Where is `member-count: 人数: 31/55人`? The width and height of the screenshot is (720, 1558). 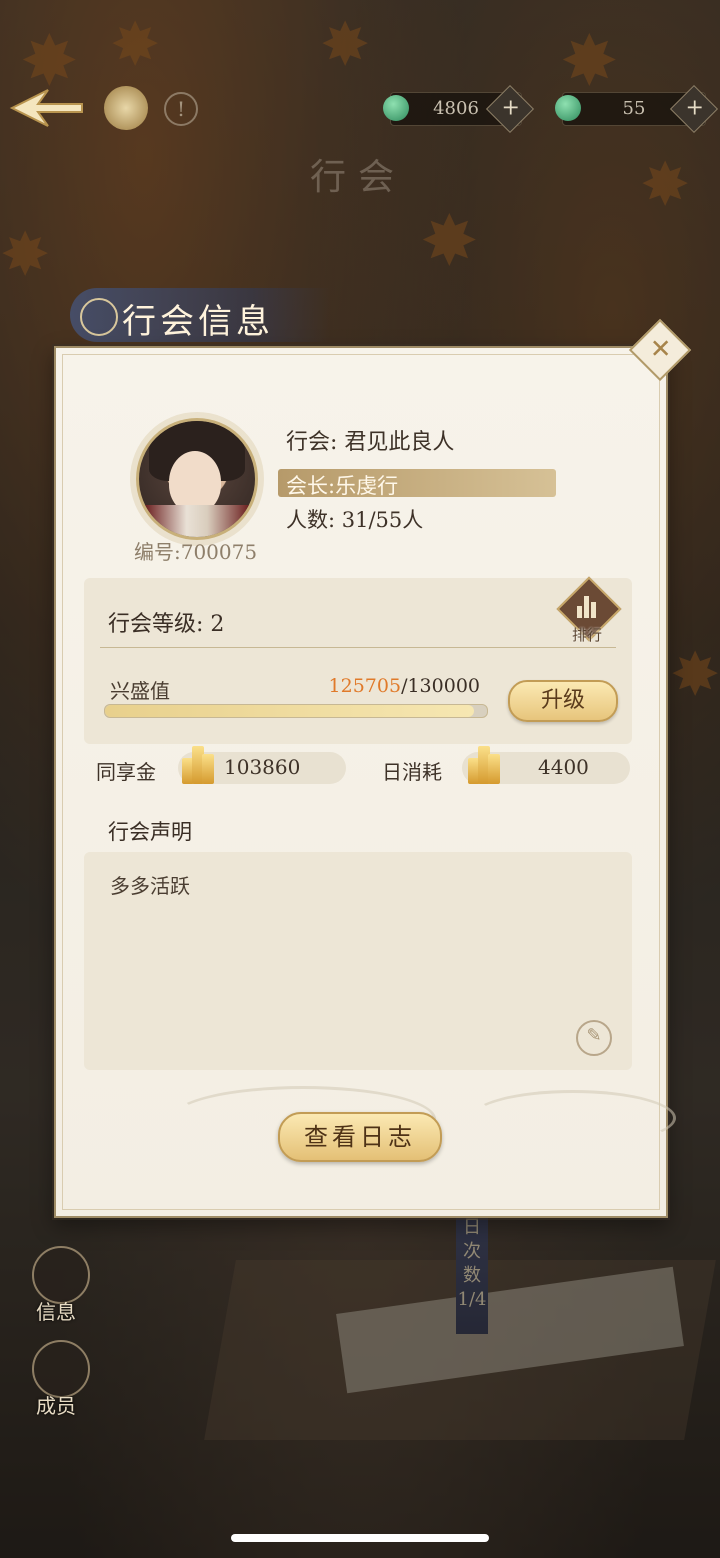 member-count: 人数: 31/55人 is located at coordinates (355, 520).